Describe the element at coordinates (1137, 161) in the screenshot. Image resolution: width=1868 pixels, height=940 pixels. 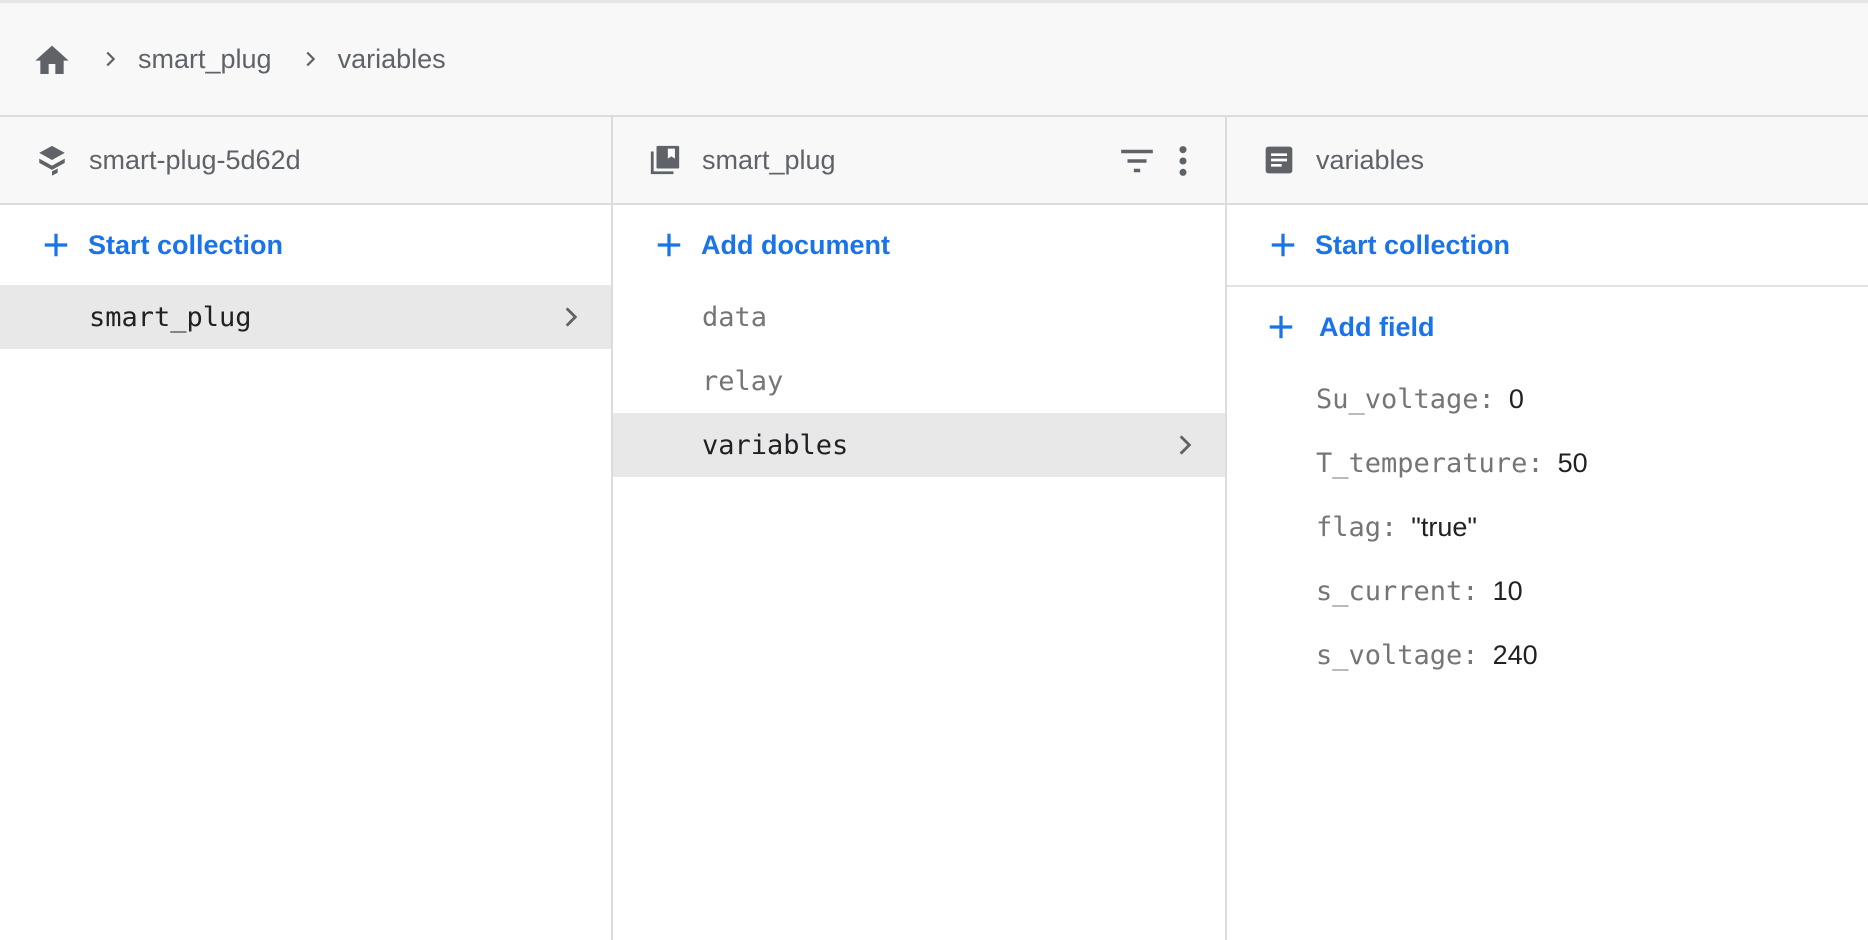
I see `filter-icon` at that location.